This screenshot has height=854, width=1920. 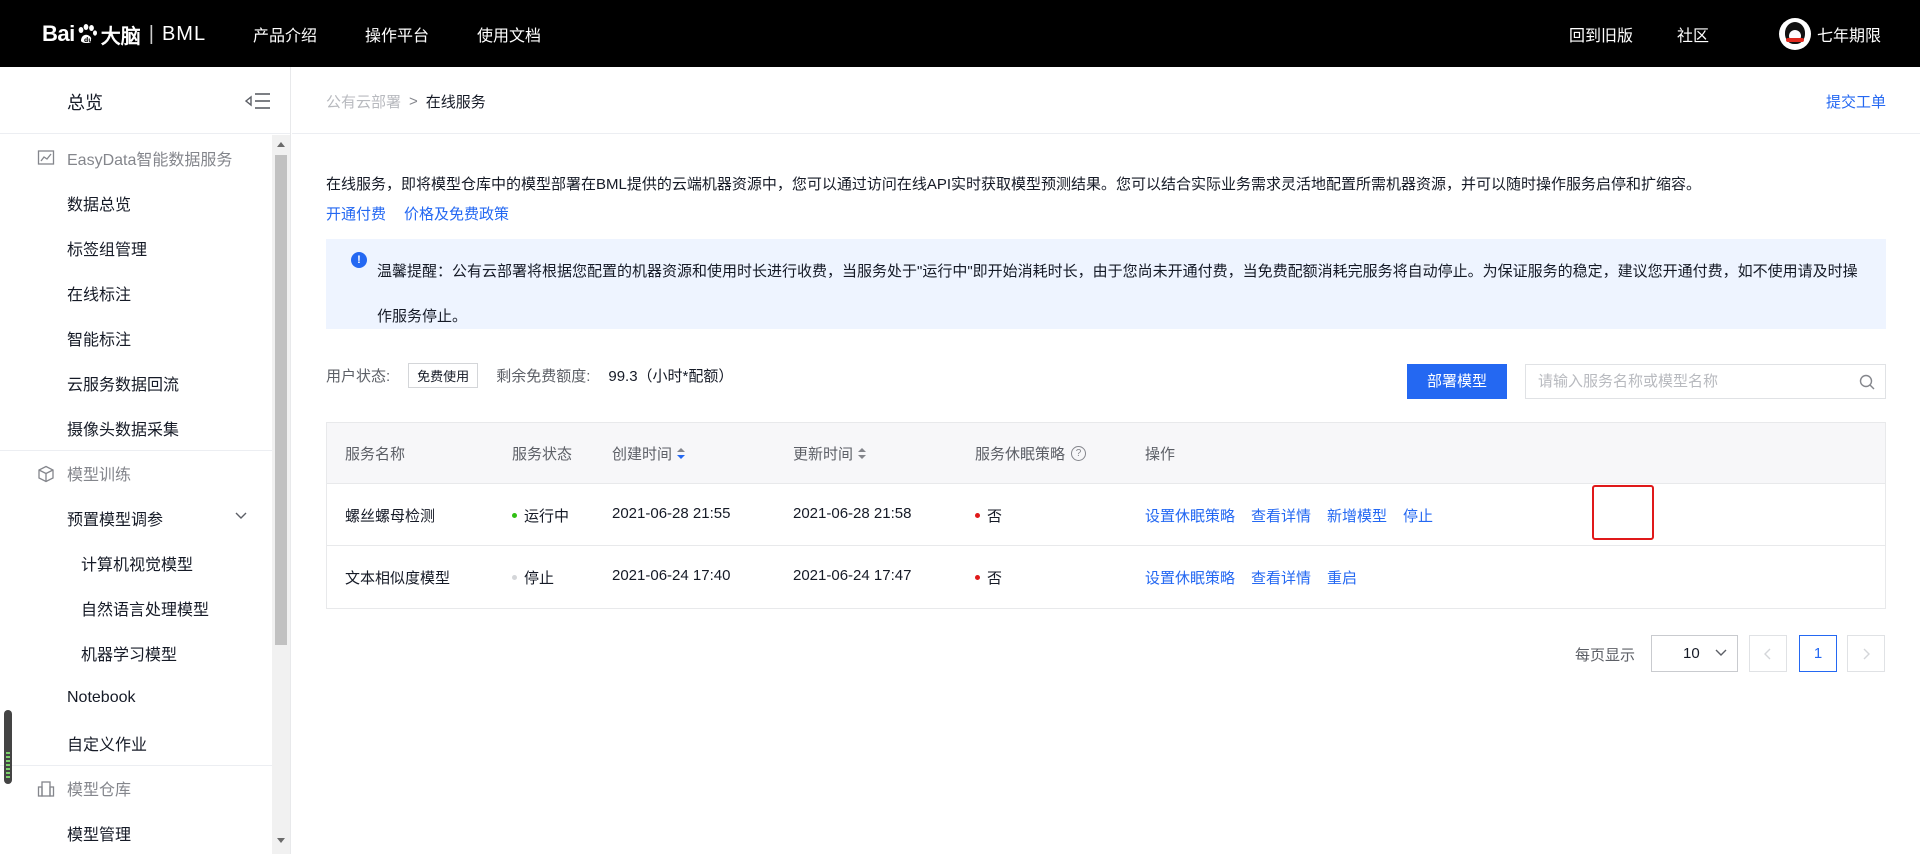 I want to click on sidebar-group-model-training: 模型训练, so click(x=136, y=472).